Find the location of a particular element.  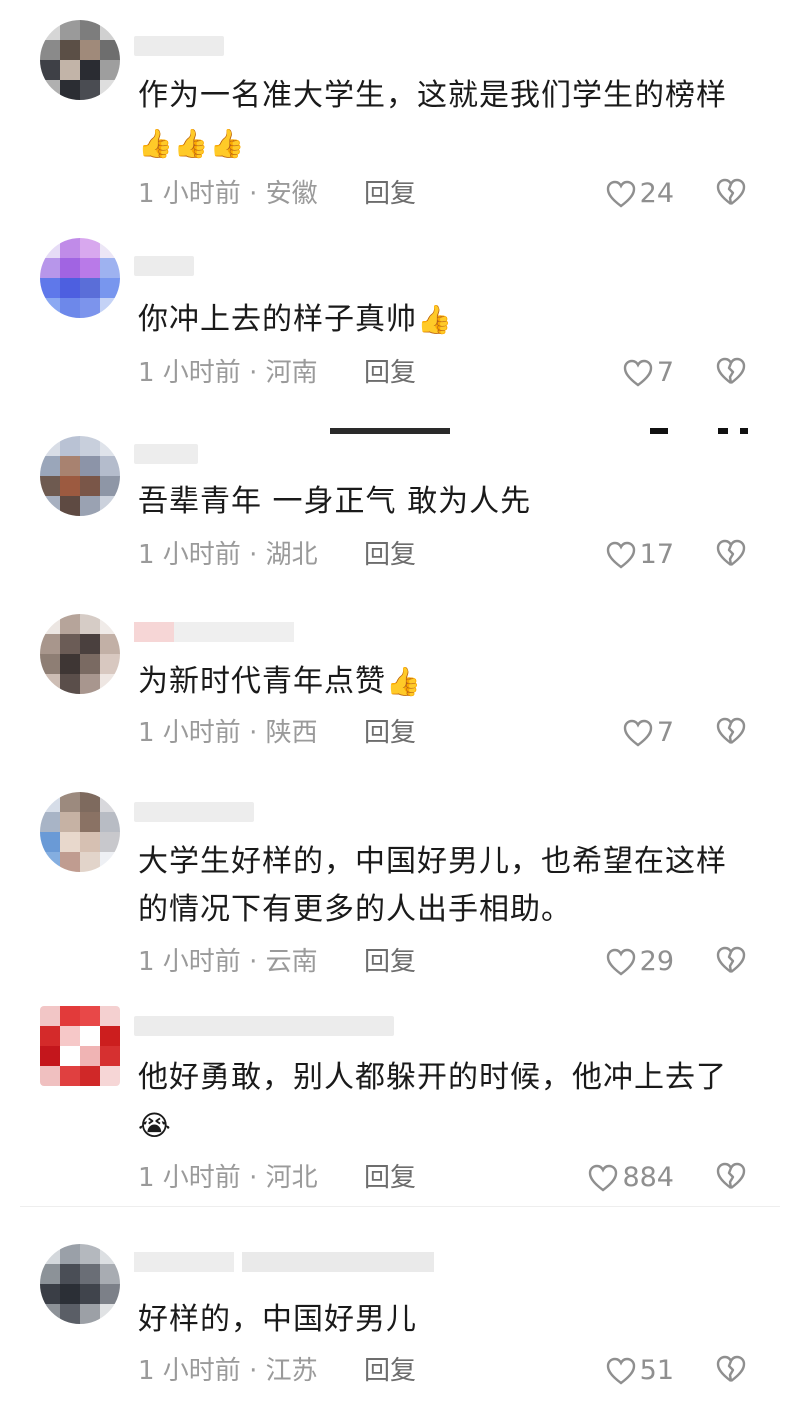

like-button: 29 is located at coordinates (640, 962).